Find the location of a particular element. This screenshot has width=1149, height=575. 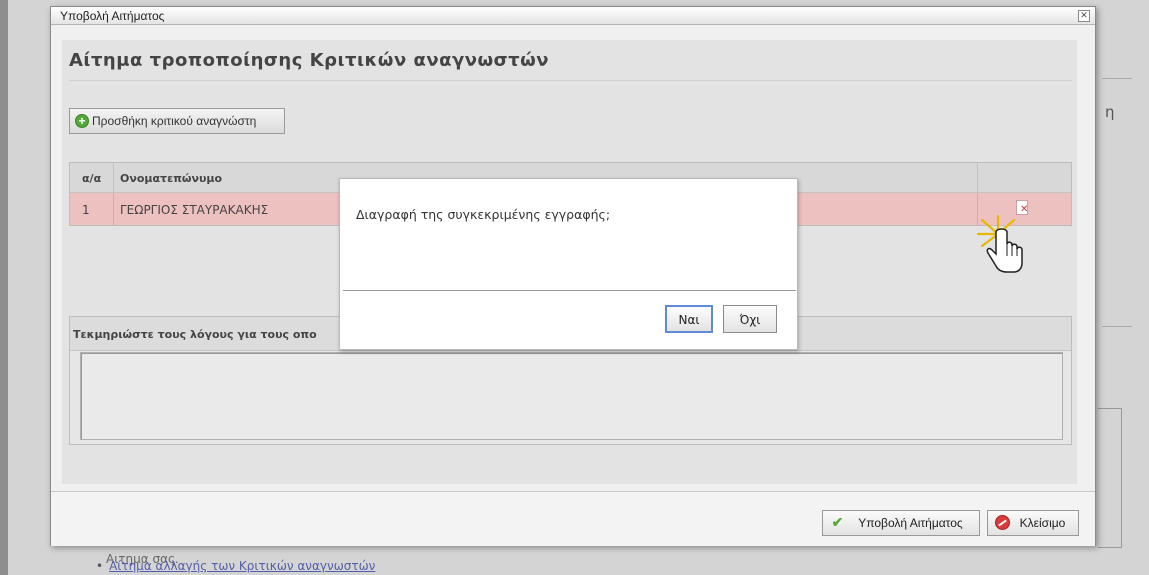

add-reviewer-button: + Προσθήκη κριτικού αναγνώστη is located at coordinates (177, 121).